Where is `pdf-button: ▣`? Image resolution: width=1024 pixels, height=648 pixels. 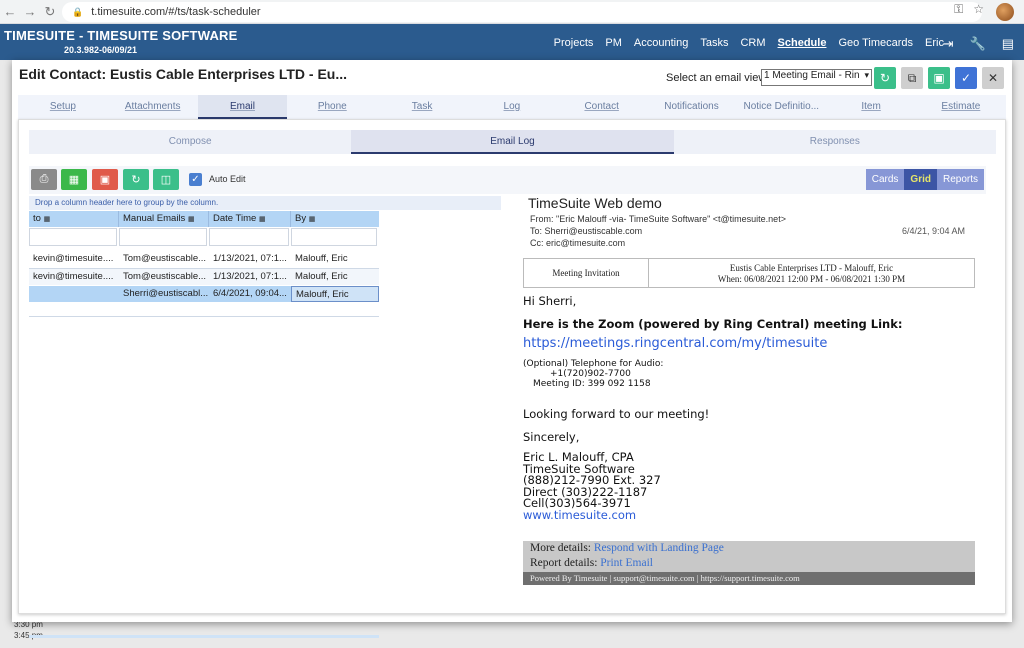
pdf-button: ▣ is located at coordinates (105, 179).